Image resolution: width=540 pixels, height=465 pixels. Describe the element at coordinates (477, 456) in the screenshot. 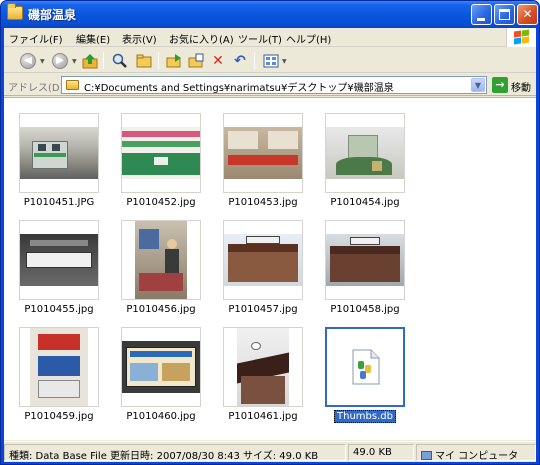

I see `status-location-text: マイ コンピュータ` at that location.